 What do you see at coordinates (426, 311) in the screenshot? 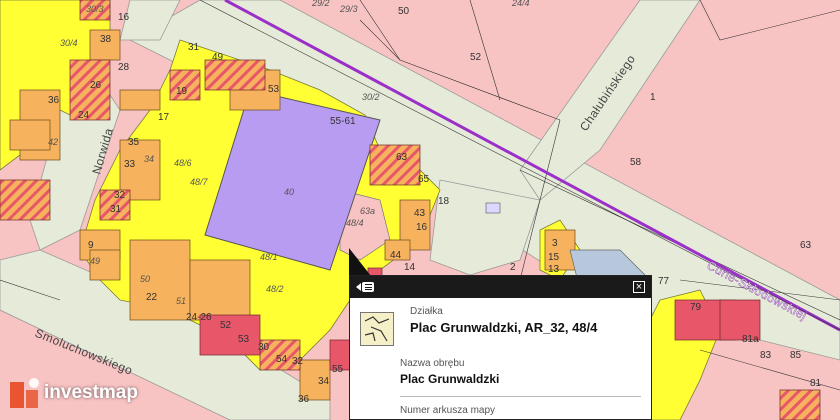
I see `parcel-field-label: Działka` at bounding box center [426, 311].